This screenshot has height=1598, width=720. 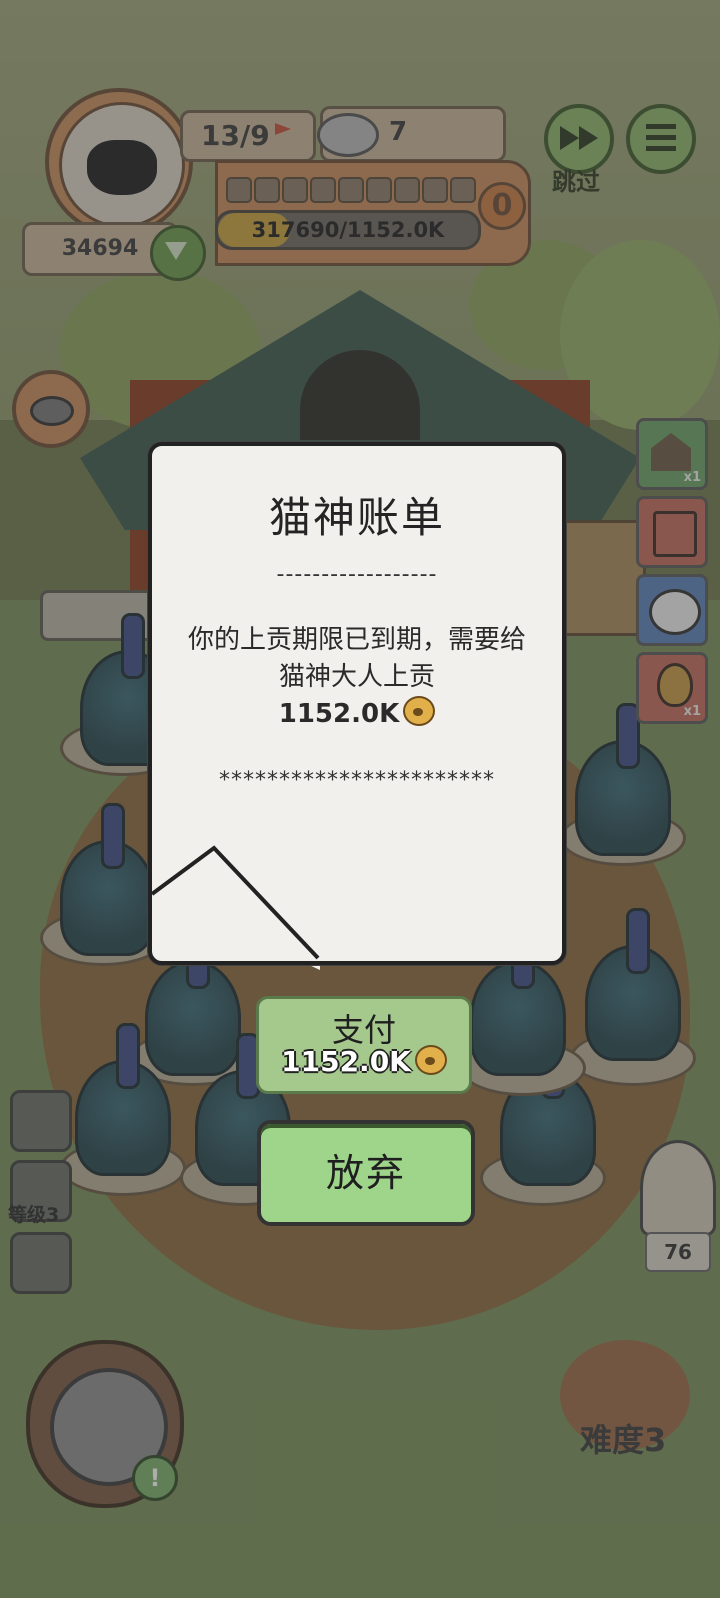 I want to click on give-up-label: 放弃, so click(x=365, y=1173).